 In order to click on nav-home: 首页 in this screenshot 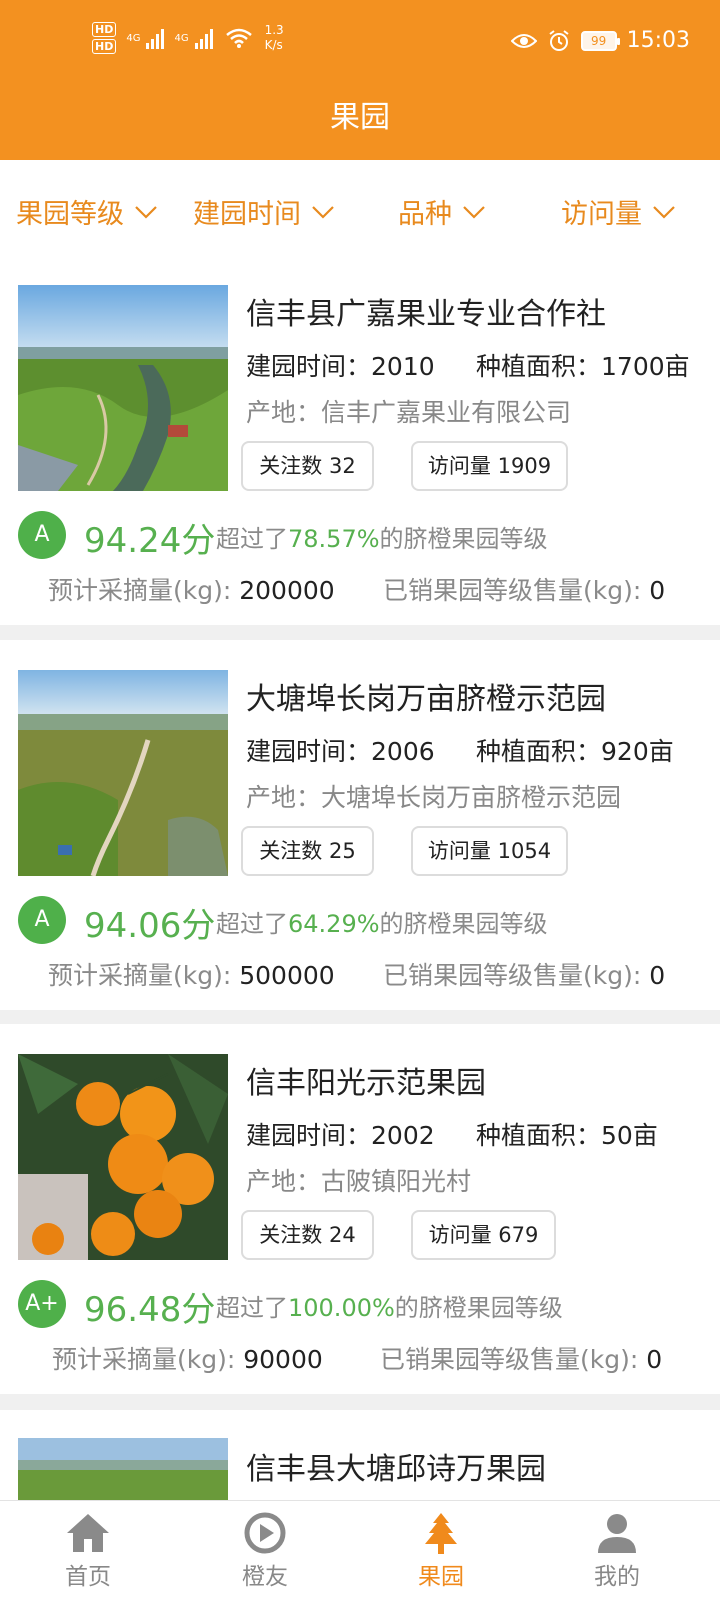, I will do `click(88, 1551)`.